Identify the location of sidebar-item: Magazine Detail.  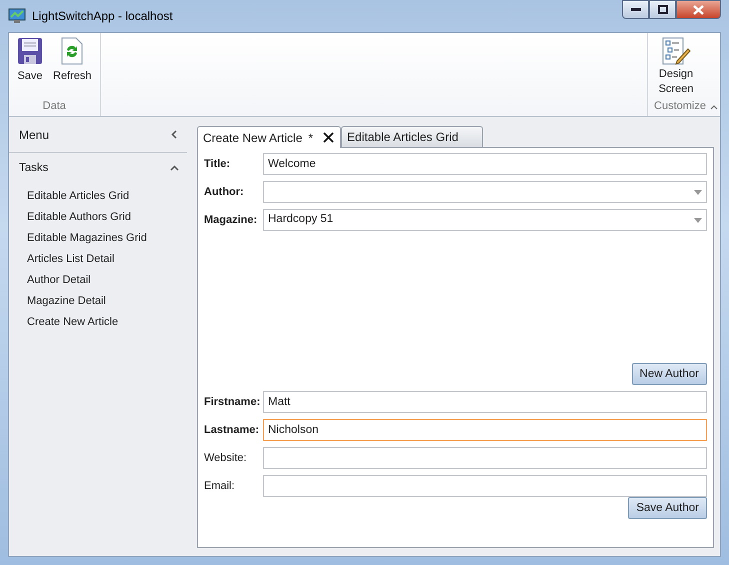
(99, 300).